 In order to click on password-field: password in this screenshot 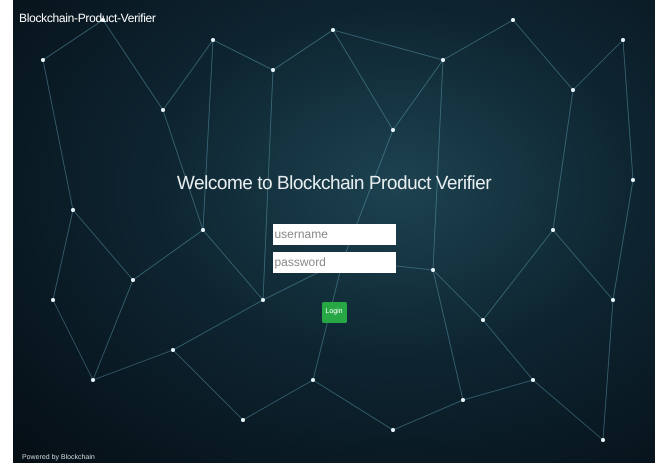, I will do `click(334, 262)`.